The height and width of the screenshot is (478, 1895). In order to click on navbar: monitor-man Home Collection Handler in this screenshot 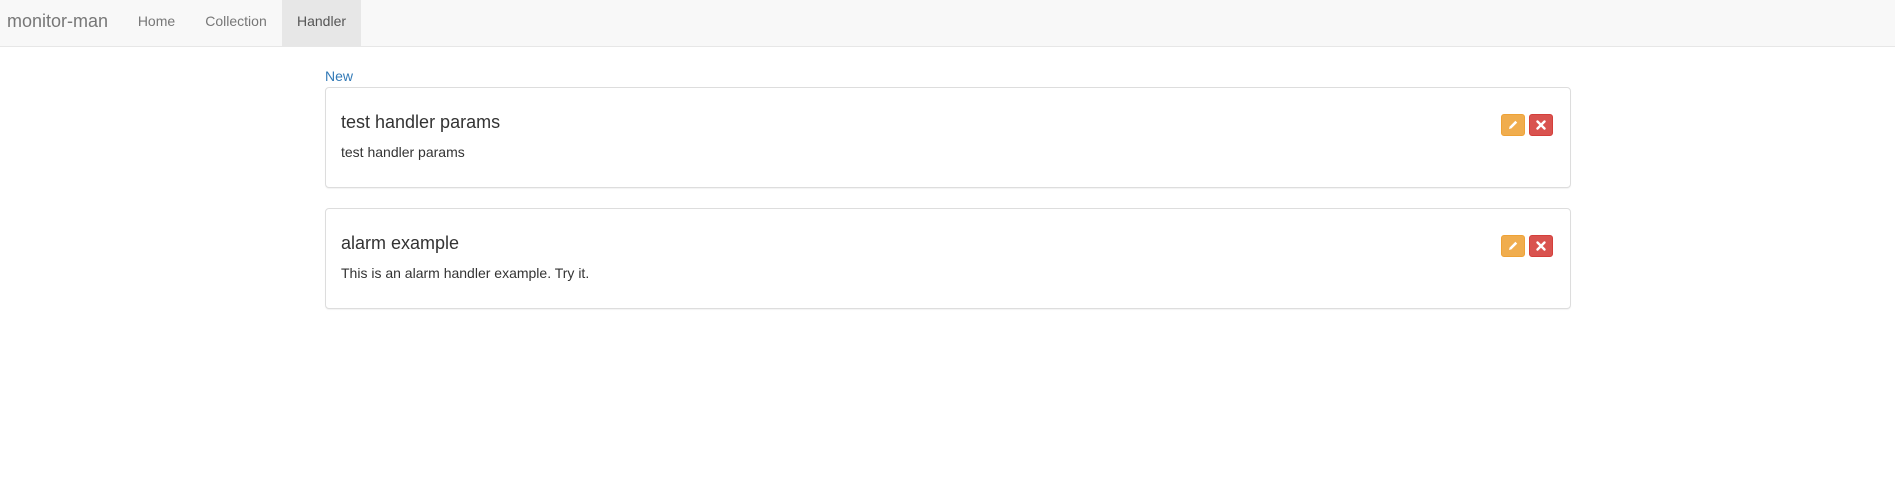, I will do `click(947, 23)`.